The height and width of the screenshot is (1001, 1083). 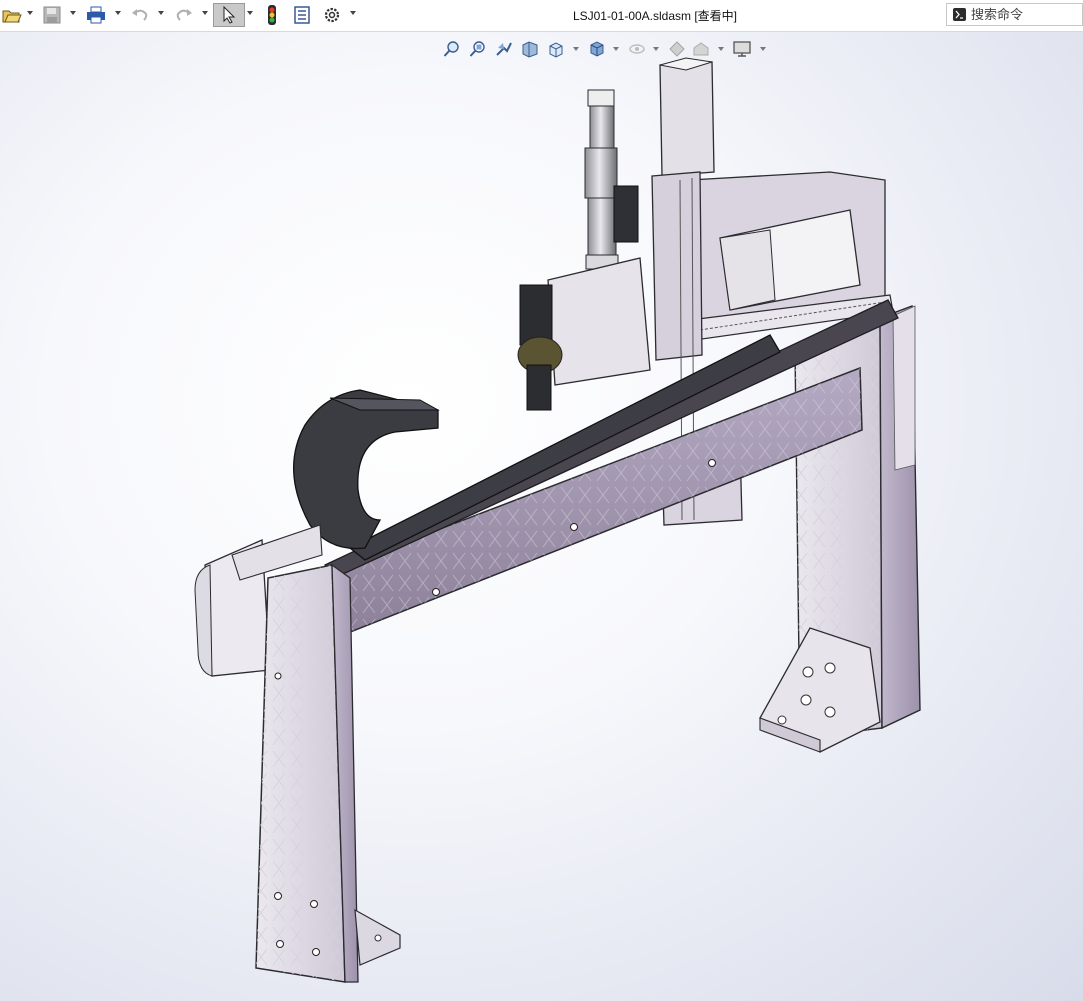 I want to click on left-foot-bracket, so click(x=377, y=937).